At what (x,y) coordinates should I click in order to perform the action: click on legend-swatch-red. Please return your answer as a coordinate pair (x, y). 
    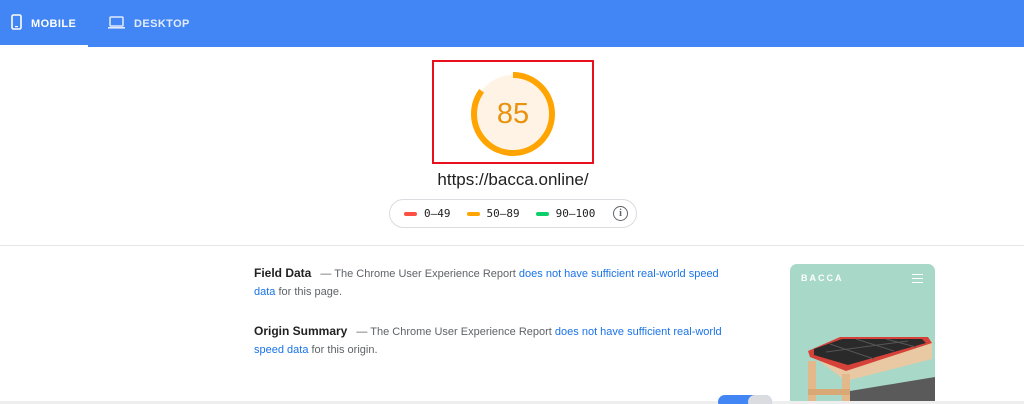
    Looking at the image, I should click on (410, 213).